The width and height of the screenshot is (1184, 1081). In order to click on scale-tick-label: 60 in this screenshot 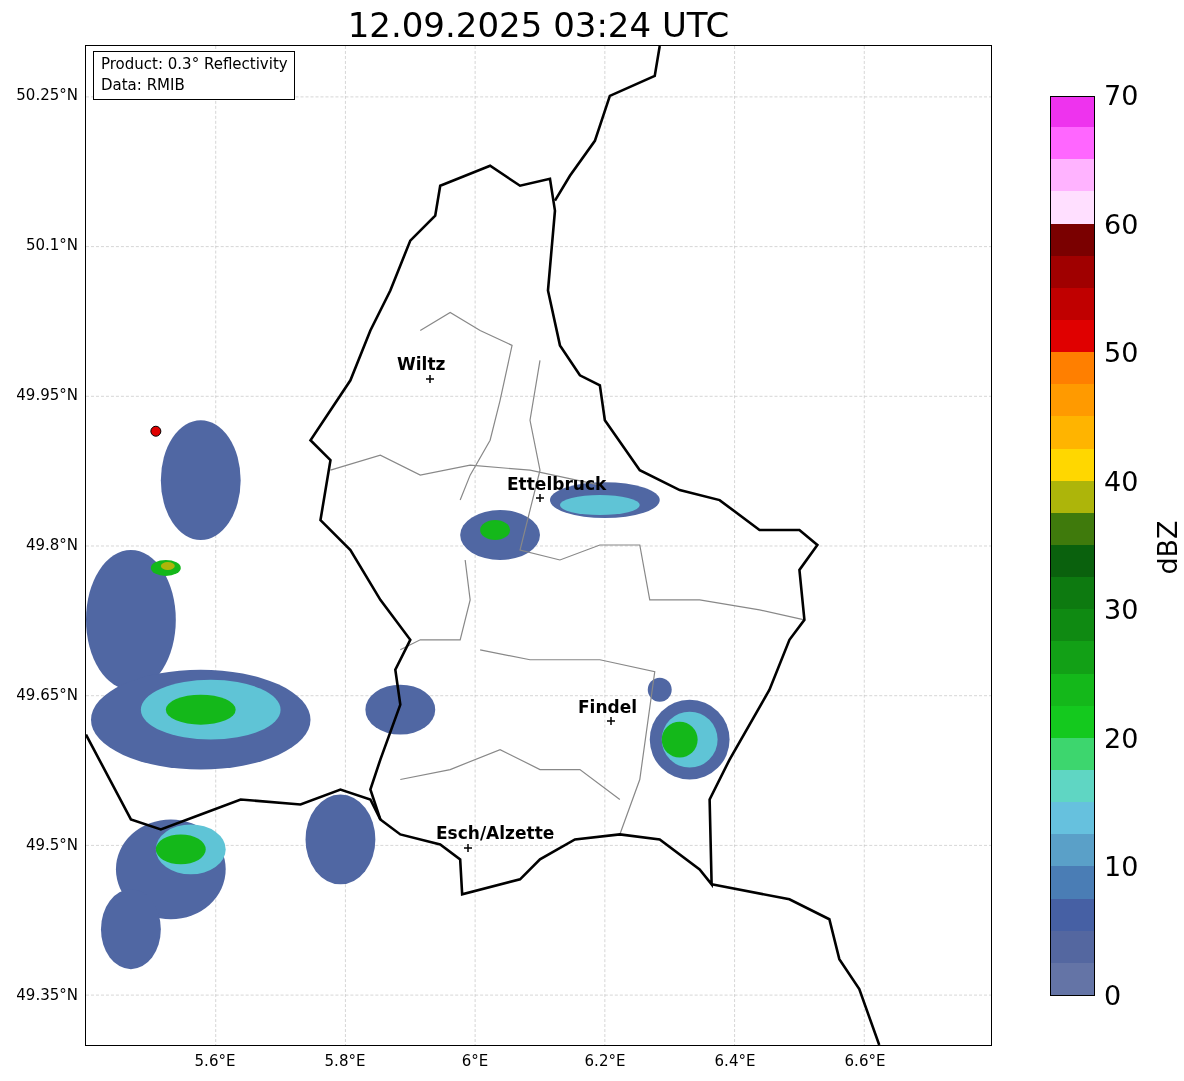, I will do `click(1121, 224)`.